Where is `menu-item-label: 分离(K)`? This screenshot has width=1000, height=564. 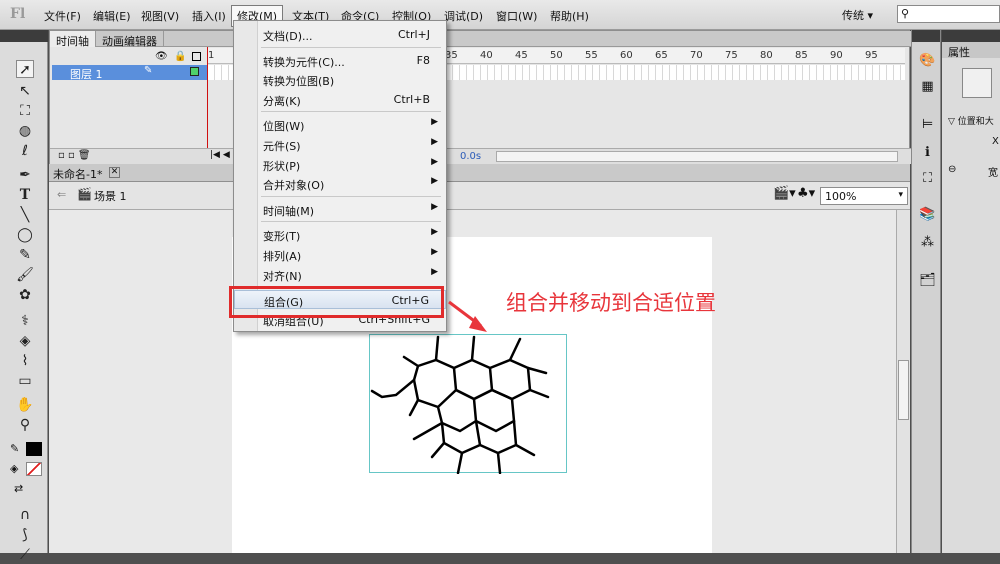 menu-item-label: 分离(K) is located at coordinates (282, 101).